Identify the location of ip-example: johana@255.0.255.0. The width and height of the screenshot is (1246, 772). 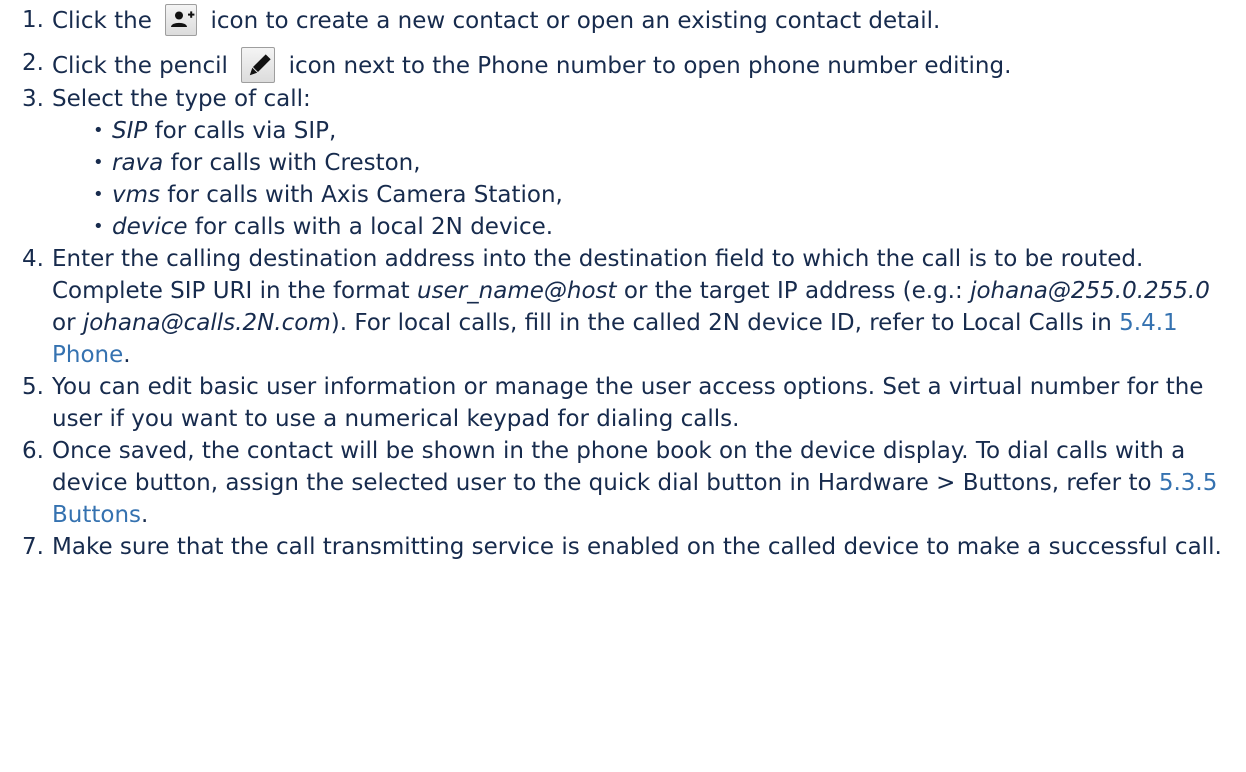
(1090, 291).